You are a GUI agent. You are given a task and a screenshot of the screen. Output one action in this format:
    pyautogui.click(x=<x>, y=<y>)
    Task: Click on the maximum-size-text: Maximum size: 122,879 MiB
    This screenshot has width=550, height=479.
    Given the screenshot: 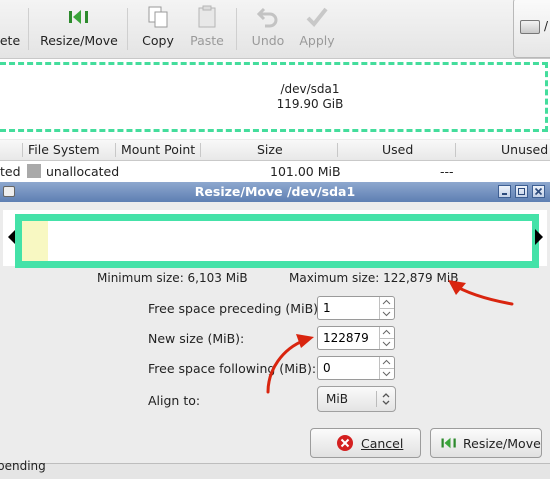 What is the action you would take?
    pyautogui.click(x=374, y=278)
    